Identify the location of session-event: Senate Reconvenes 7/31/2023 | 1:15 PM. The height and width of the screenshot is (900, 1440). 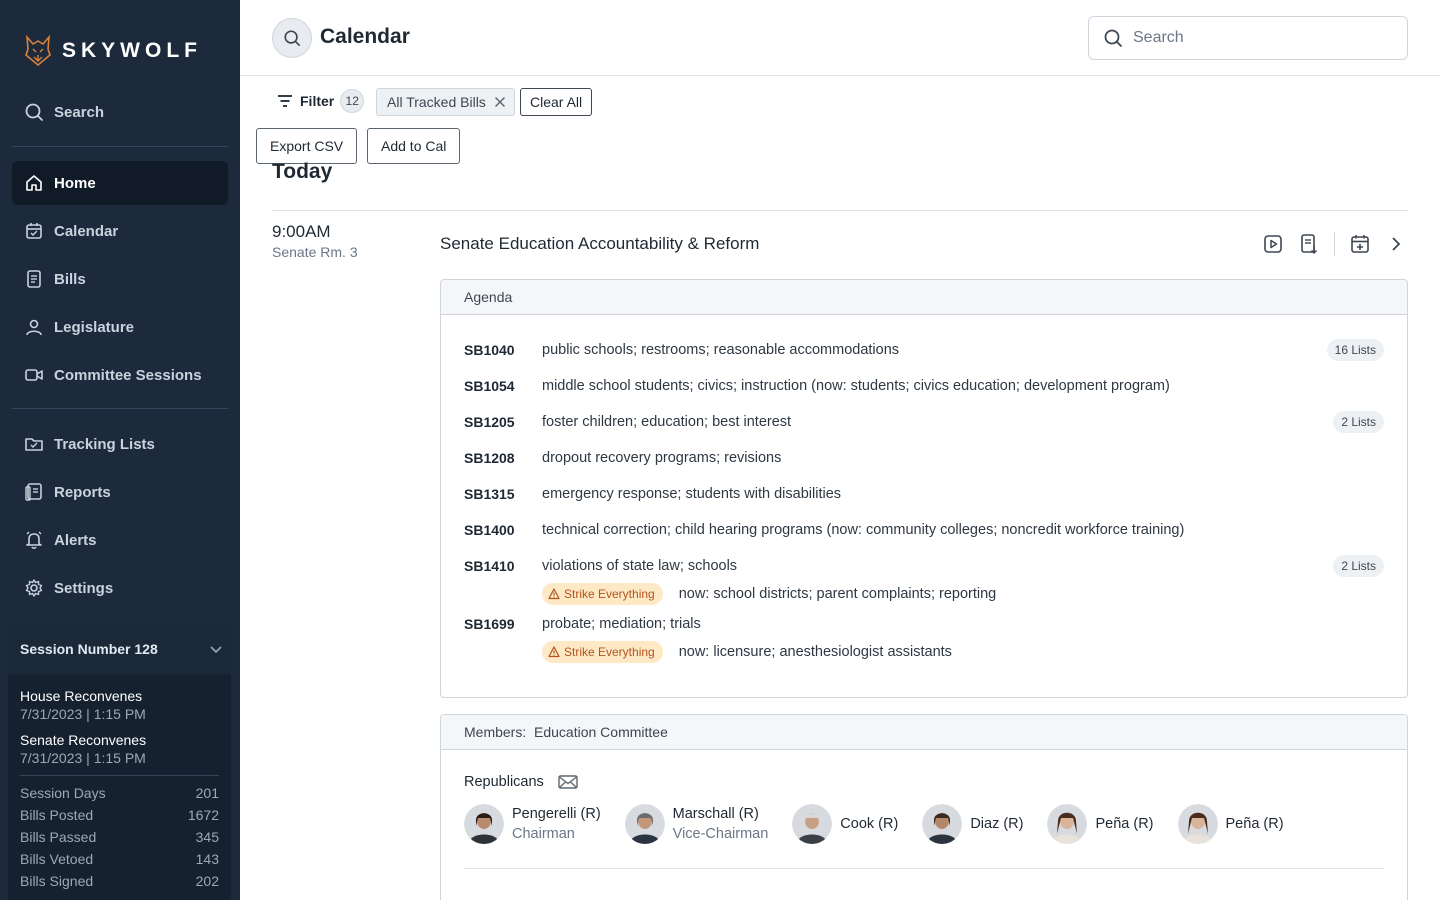
(119, 749).